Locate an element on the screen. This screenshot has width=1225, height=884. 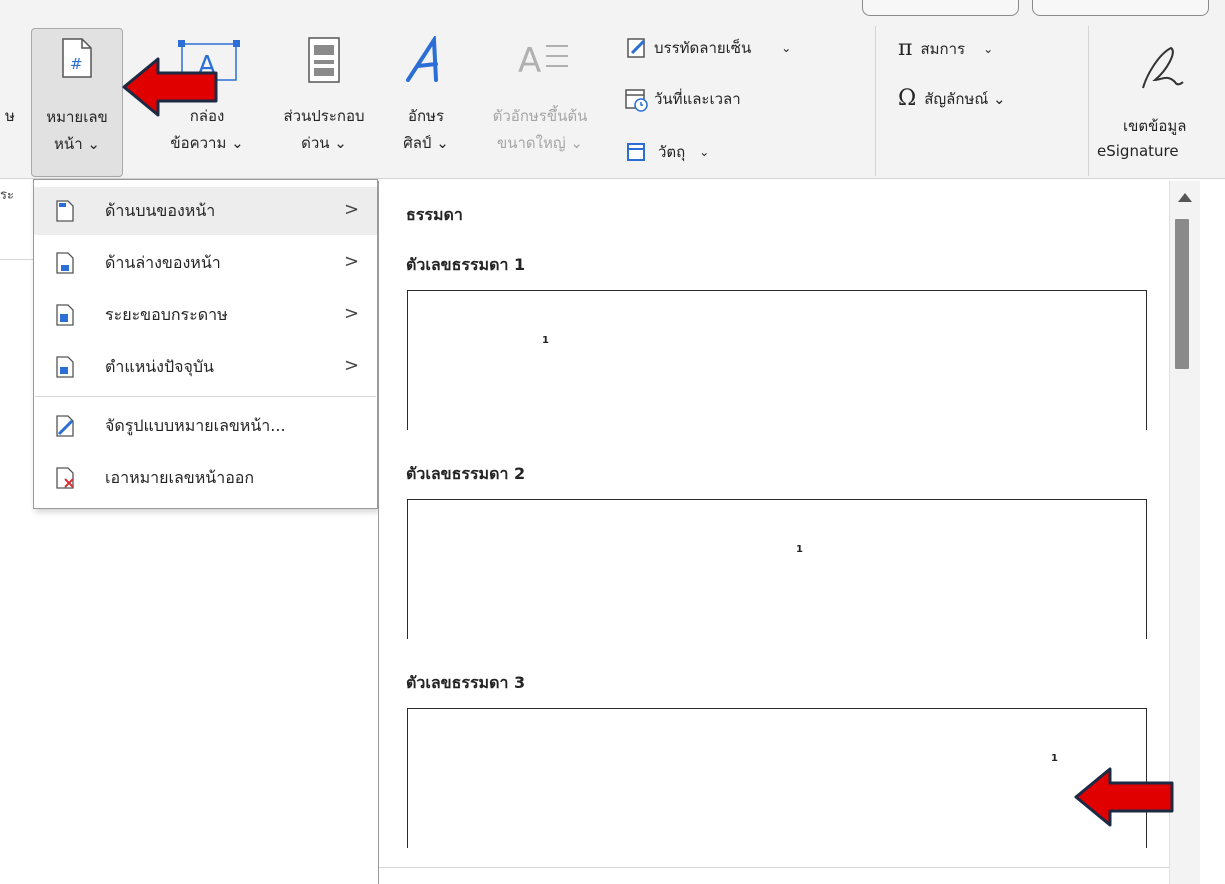
menu-item-label: ด้านบนของหน้า is located at coordinates (160, 210).